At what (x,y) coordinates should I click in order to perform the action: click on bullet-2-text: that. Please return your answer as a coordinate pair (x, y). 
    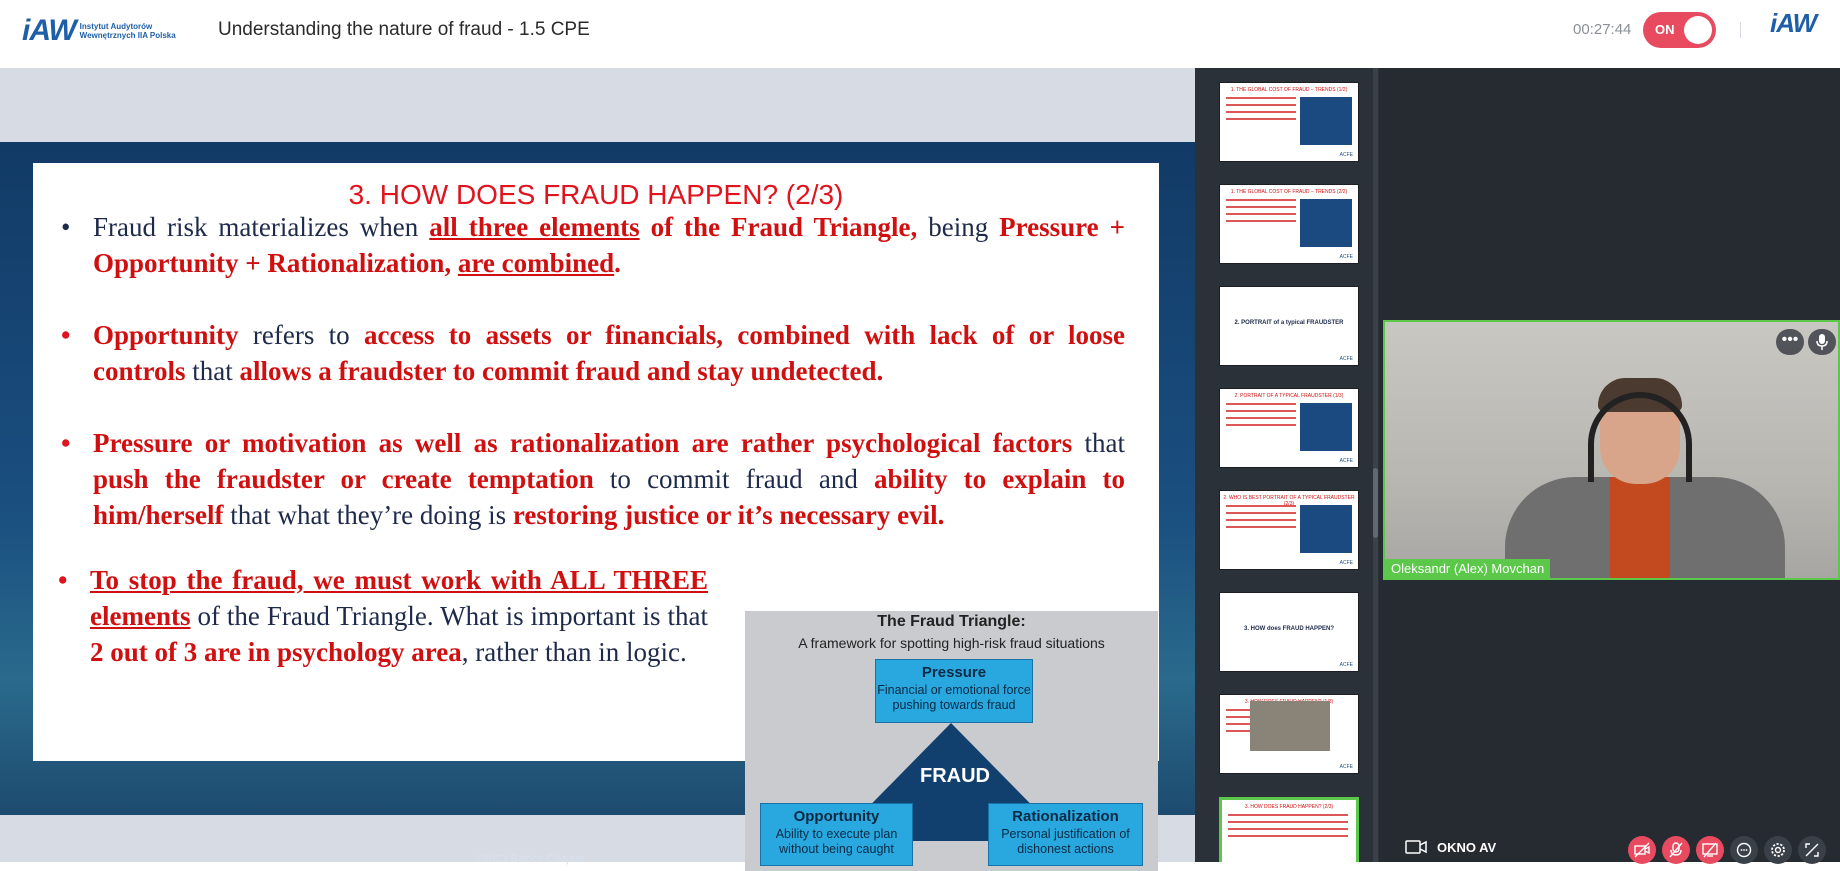
    Looking at the image, I should click on (212, 371).